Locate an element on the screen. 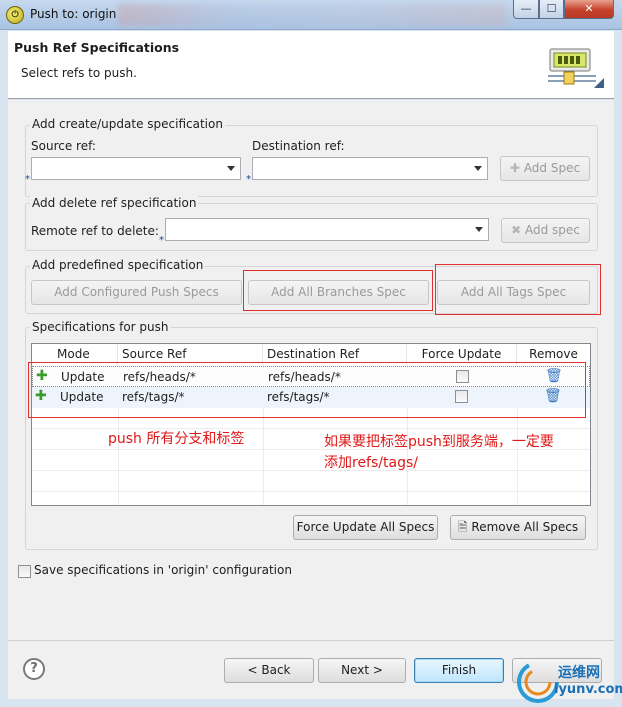  blurred-taskbar-background is located at coordinates (312, 15).